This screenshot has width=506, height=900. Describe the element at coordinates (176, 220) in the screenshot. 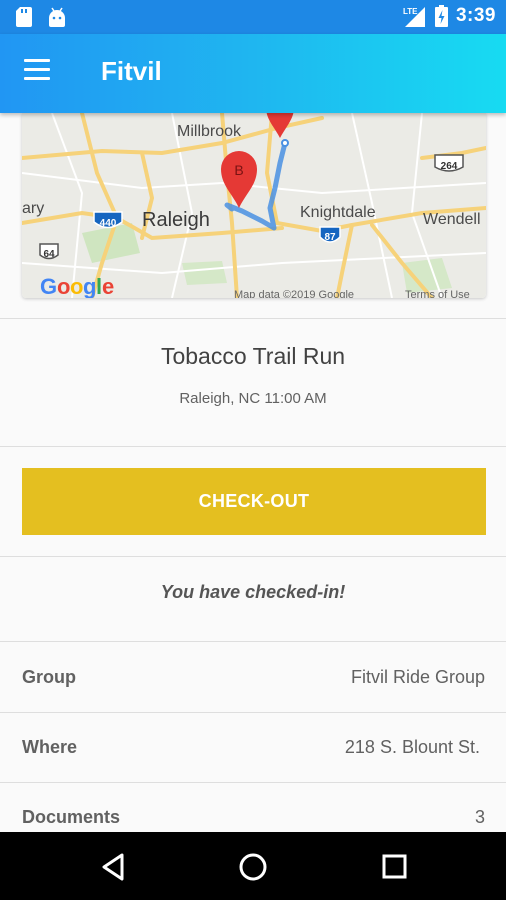

I see `map-label-raleigh: Raleigh` at that location.